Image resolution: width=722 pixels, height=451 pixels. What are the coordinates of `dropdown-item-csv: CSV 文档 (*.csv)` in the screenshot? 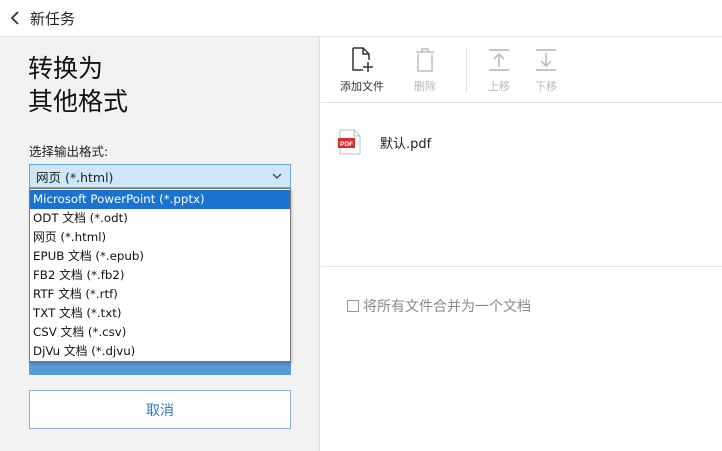 It's located at (160, 332).